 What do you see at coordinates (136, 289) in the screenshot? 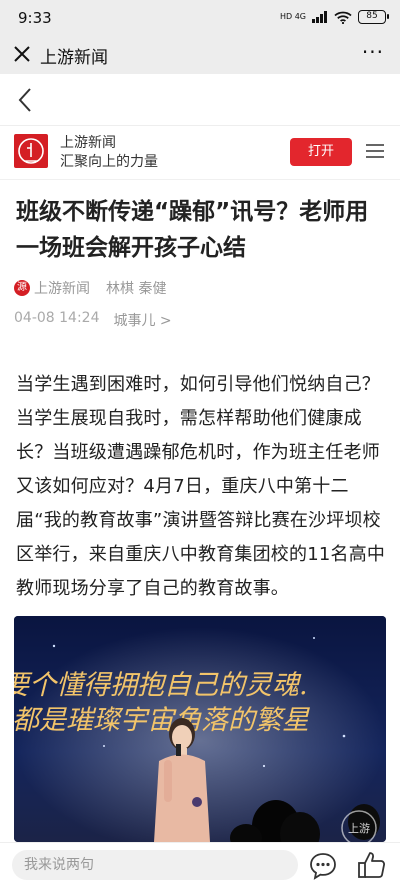
I see `author-names: 林棋 秦健` at bounding box center [136, 289].